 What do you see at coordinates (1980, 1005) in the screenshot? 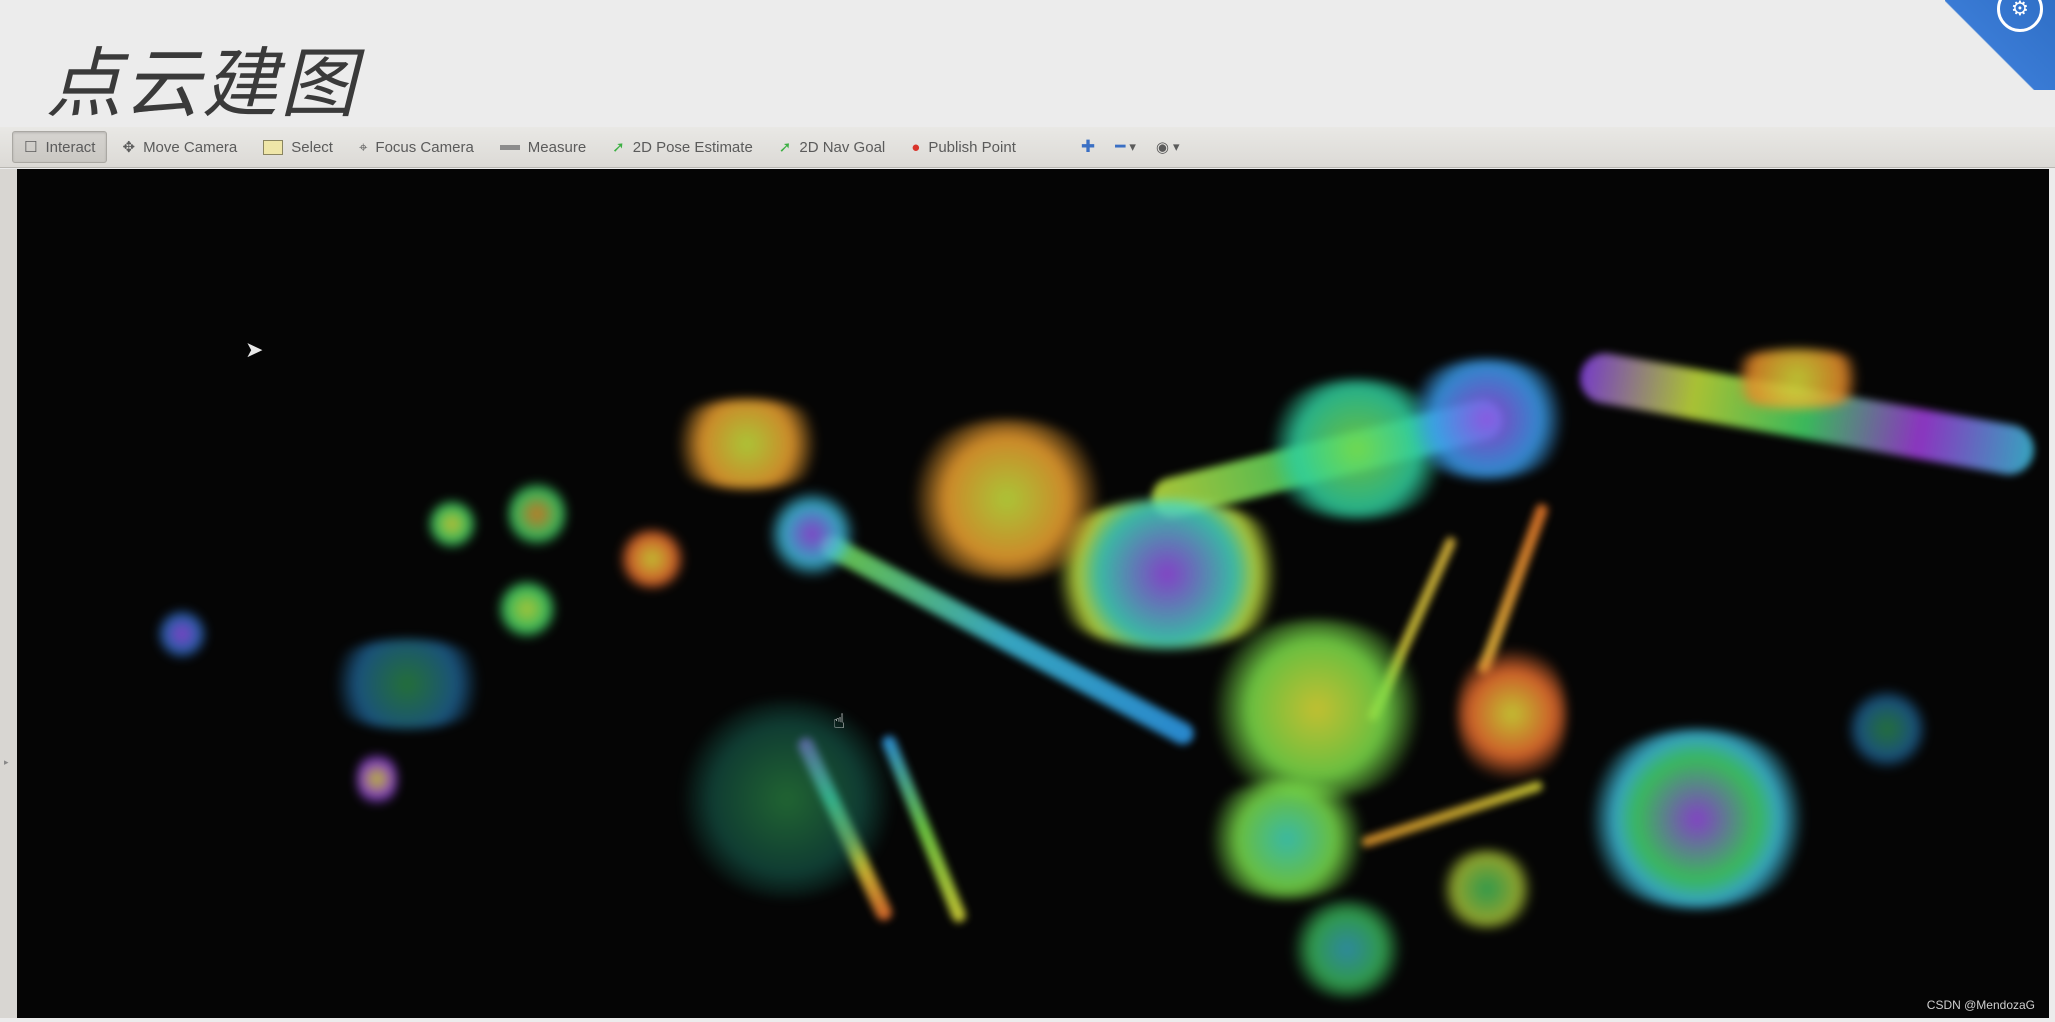
I see `watermark: CSDN @MendozaG` at bounding box center [1980, 1005].